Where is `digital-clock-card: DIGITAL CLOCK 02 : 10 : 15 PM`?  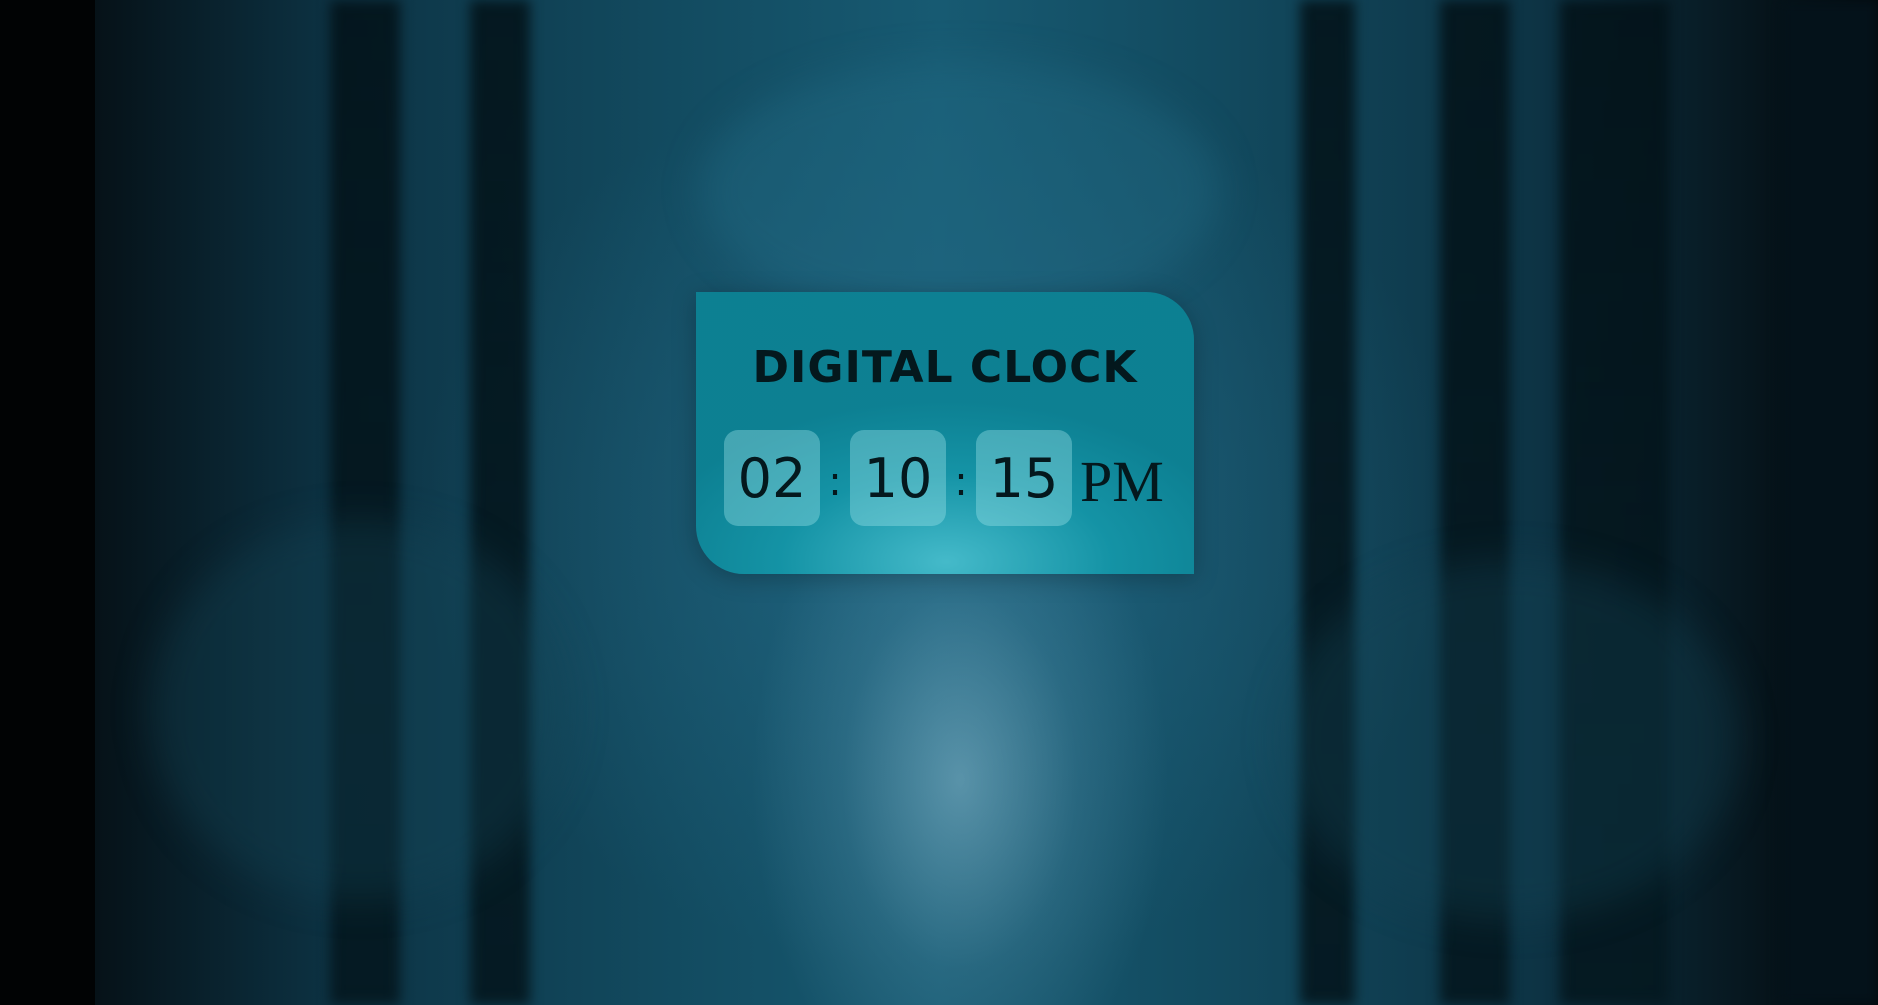
digital-clock-card: DIGITAL CLOCK 02 : 10 : 15 PM is located at coordinates (945, 433).